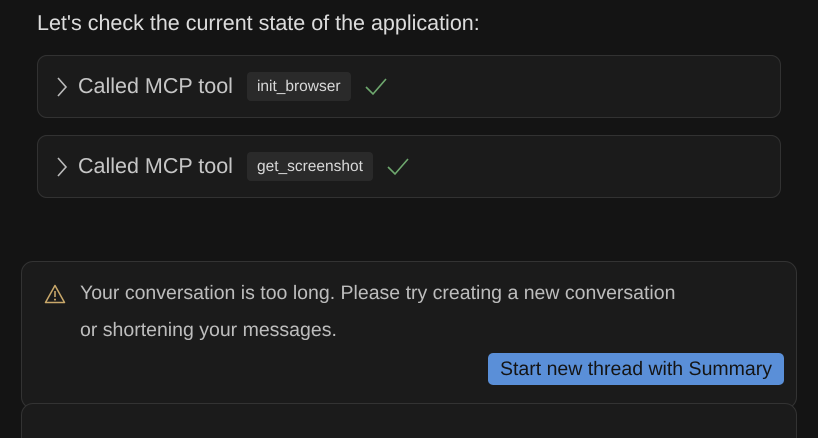  Describe the element at coordinates (259, 23) in the screenshot. I see `heading: Let's check the current state of the application:` at that location.